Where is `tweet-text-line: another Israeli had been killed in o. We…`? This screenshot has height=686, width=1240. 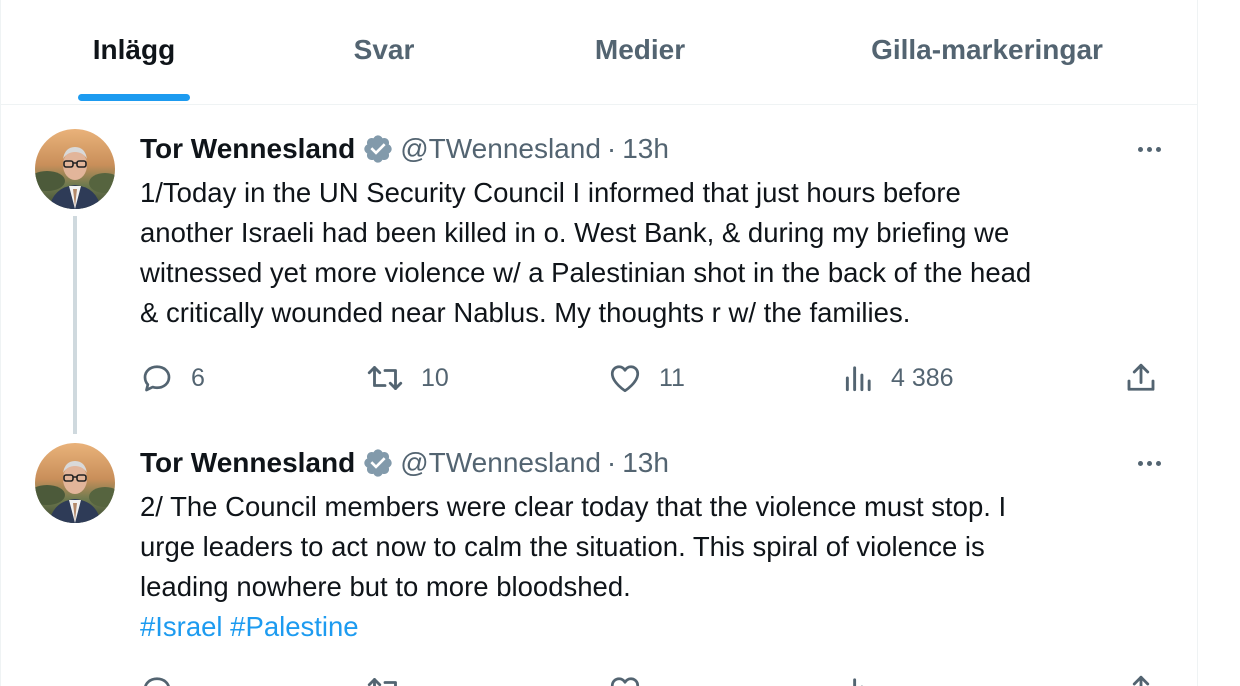
tweet-text-line: another Israeli had been killed in o. We… is located at coordinates (575, 232).